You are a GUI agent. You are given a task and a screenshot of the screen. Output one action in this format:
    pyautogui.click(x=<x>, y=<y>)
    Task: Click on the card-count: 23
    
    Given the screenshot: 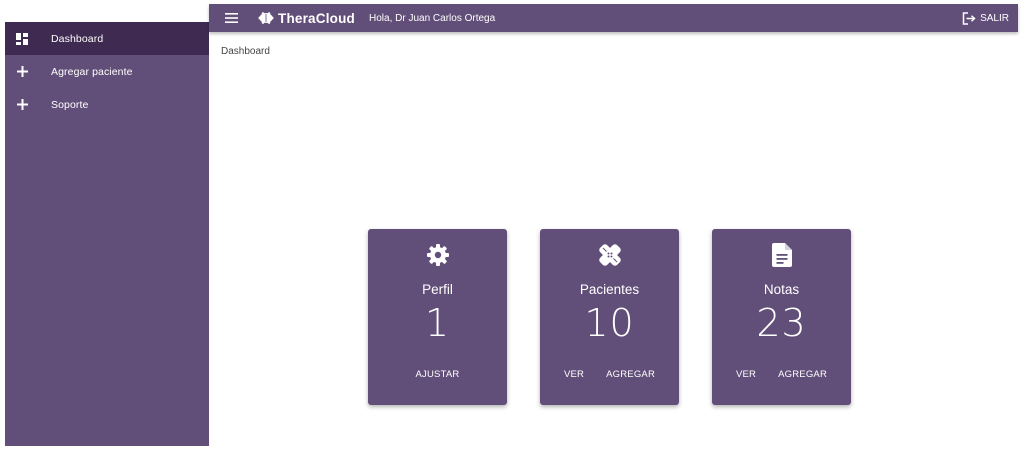 What is the action you would take?
    pyautogui.click(x=781, y=323)
    